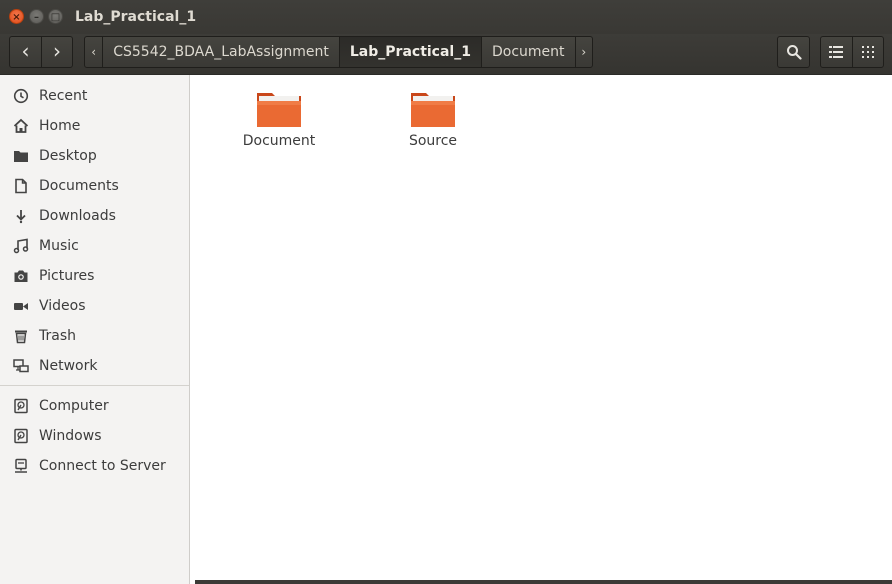 This screenshot has width=892, height=584. Describe the element at coordinates (583, 52) in the screenshot. I see `path-scroll-right-button: ›` at that location.